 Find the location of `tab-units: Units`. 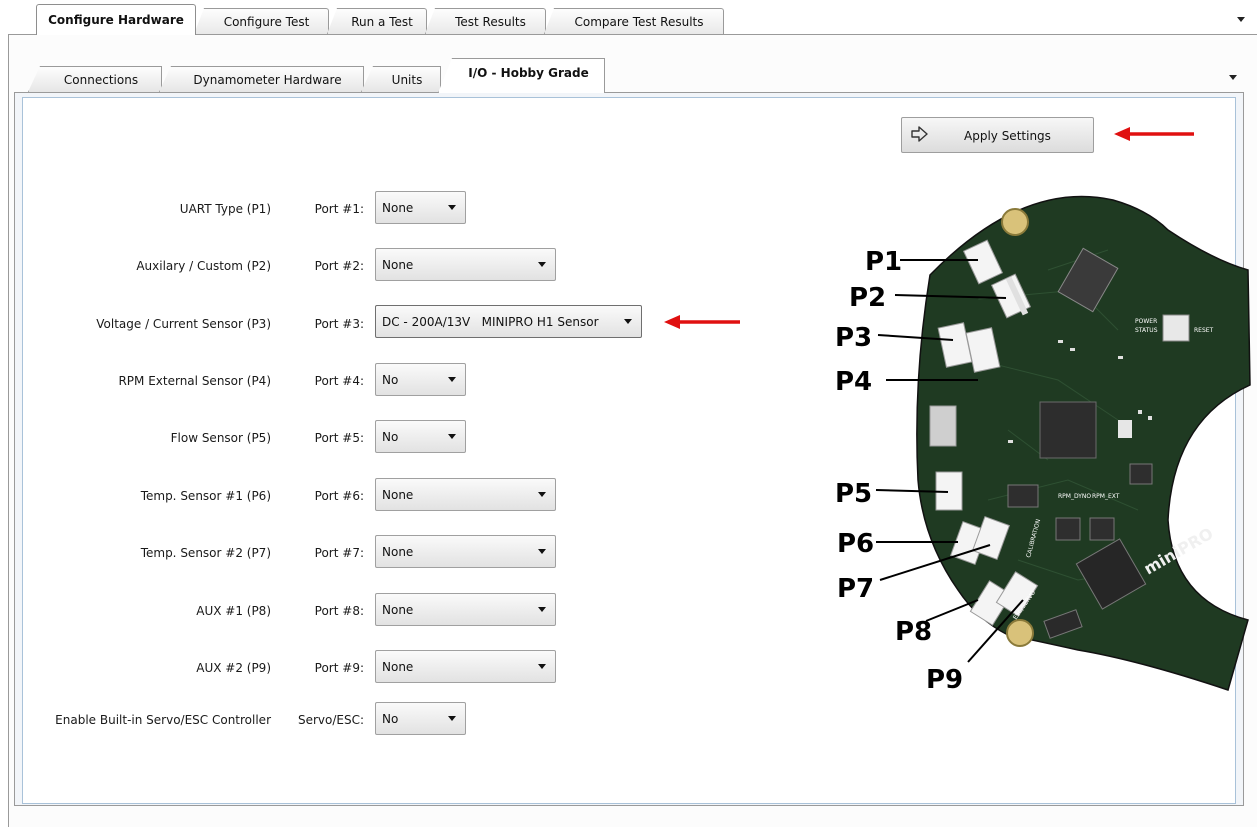

tab-units: Units is located at coordinates (401, 79).